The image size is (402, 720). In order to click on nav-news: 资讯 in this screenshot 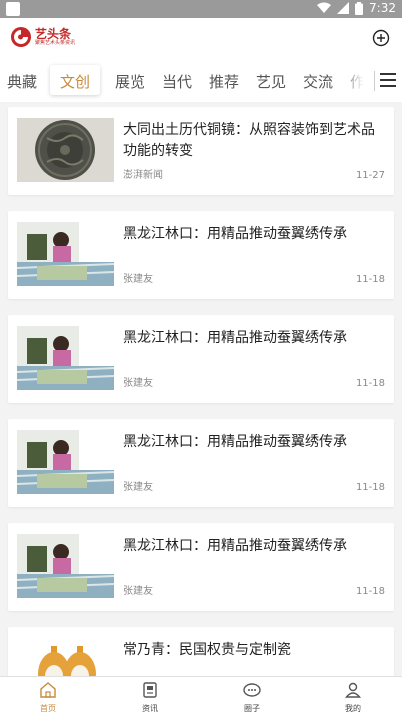, I will do `click(150, 697)`.